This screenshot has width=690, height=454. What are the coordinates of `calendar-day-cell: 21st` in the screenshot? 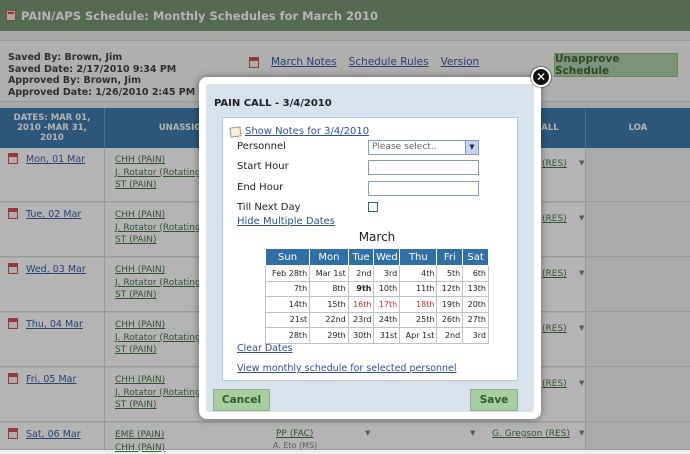 It's located at (288, 320).